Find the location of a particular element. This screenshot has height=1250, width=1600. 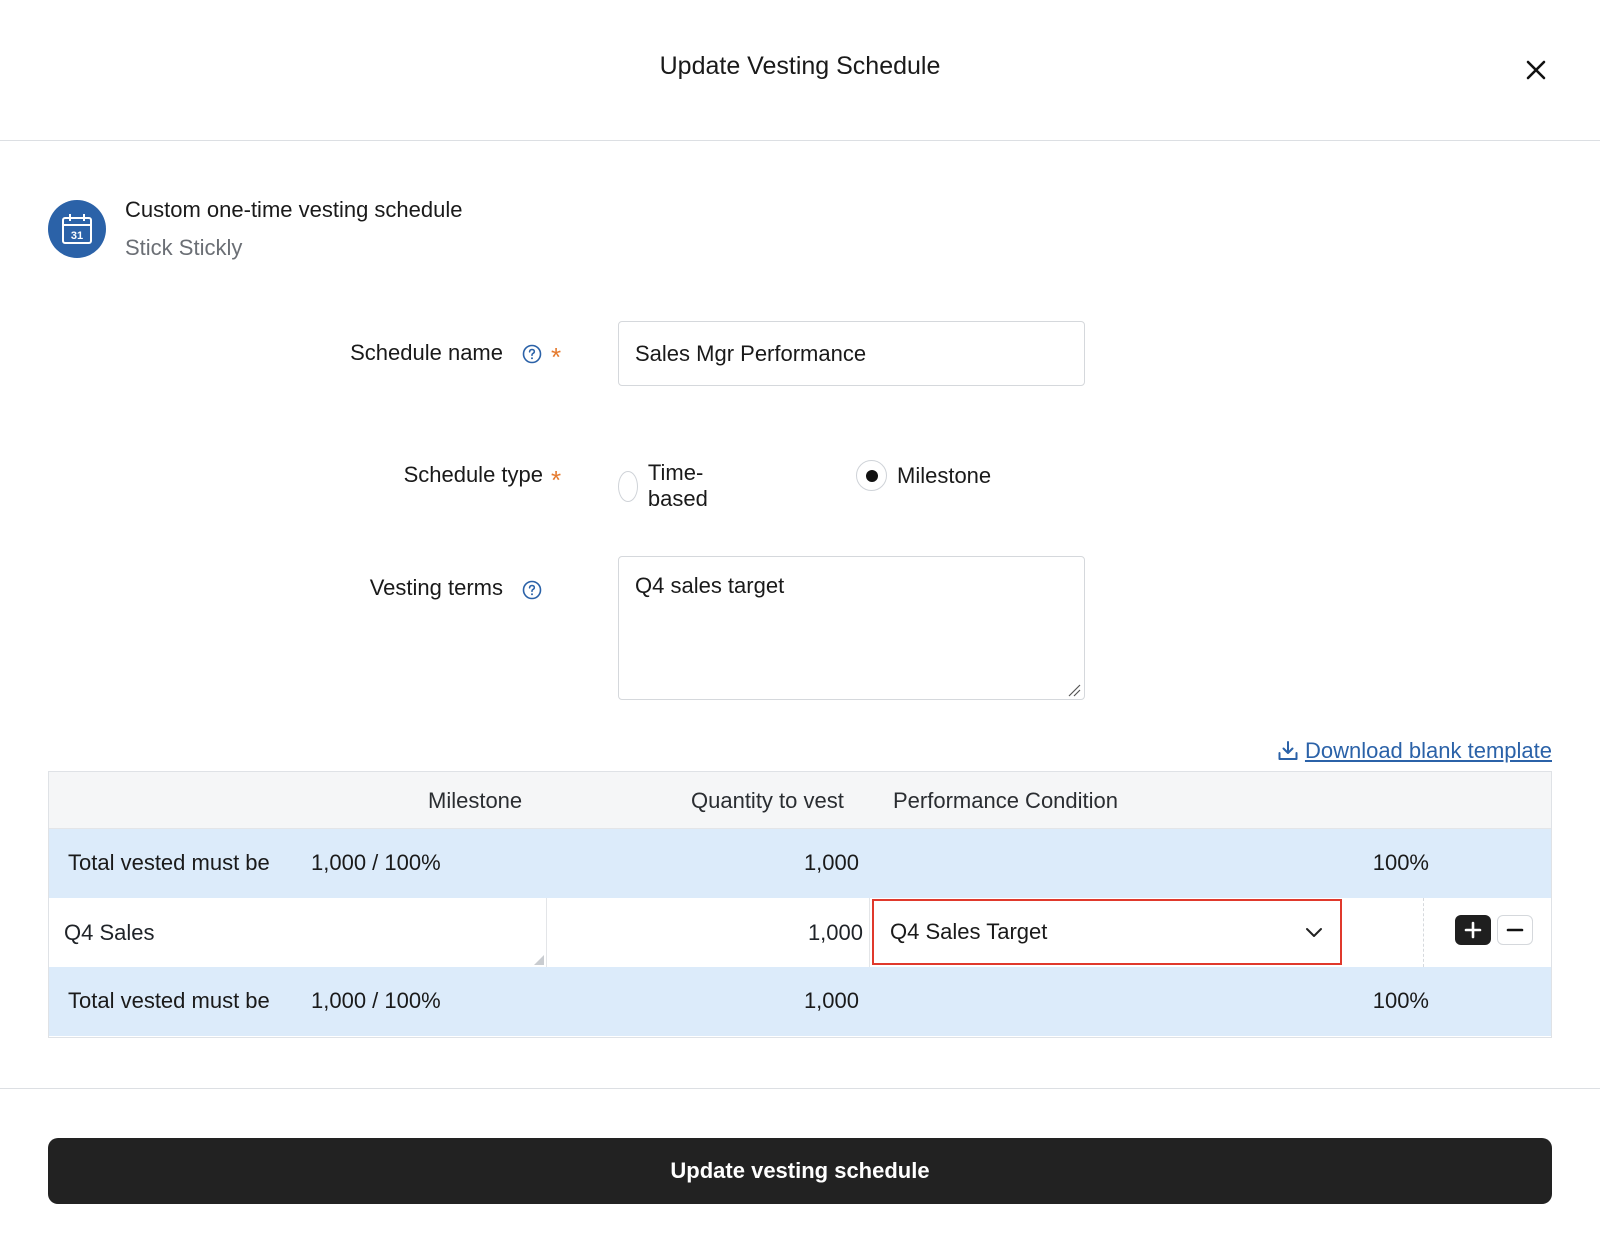

schedule-name-input is located at coordinates (851, 353).